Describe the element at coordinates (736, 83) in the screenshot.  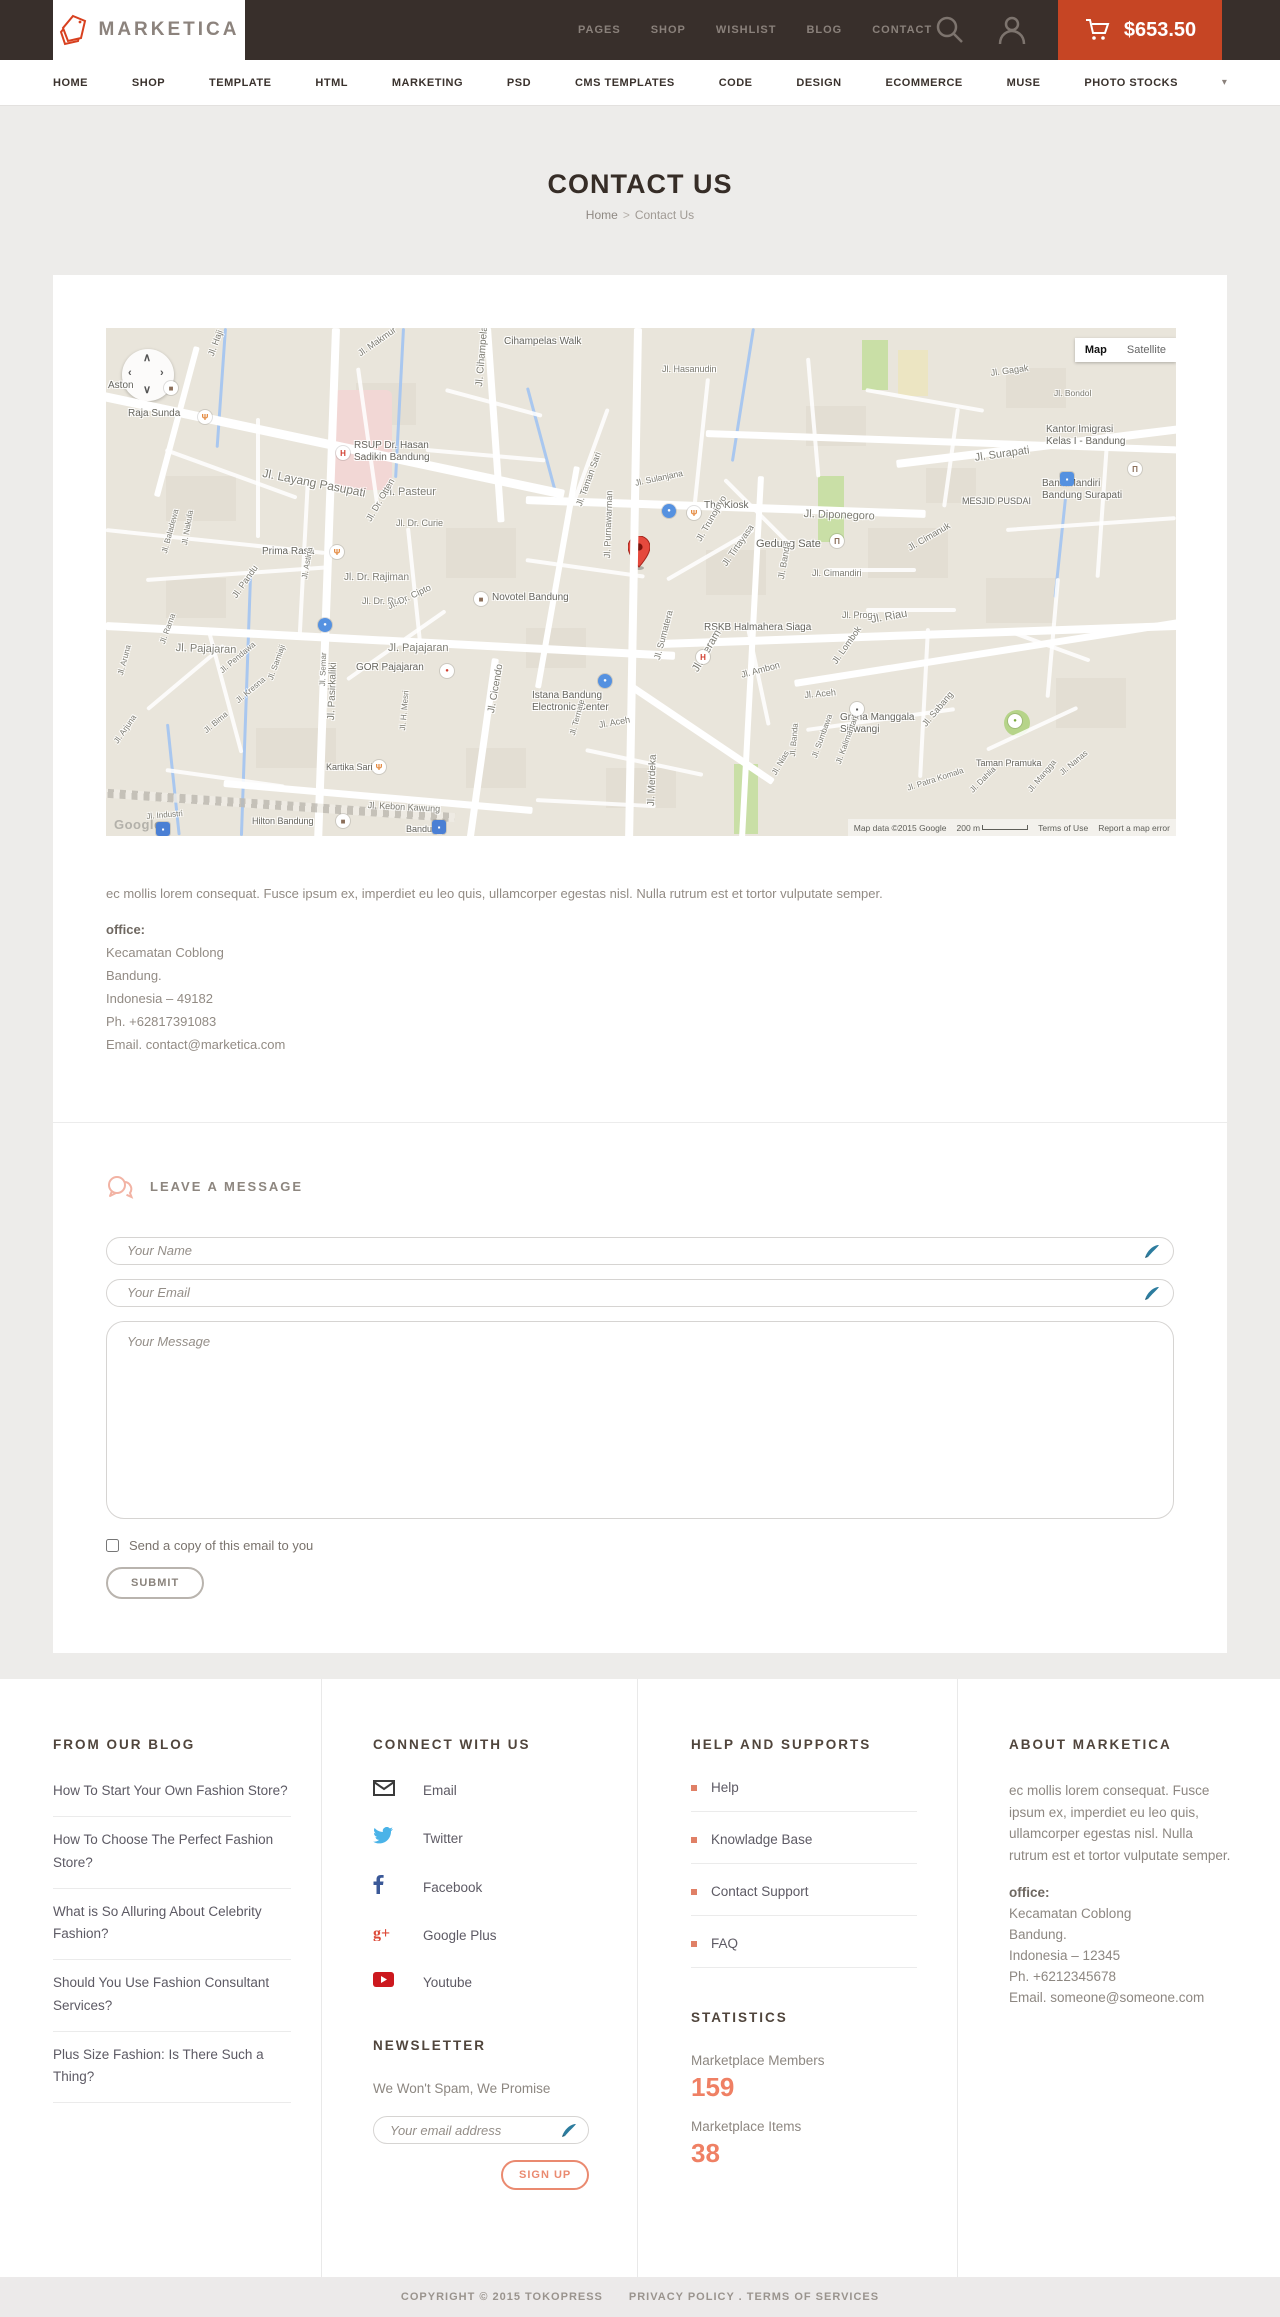
I see `cat-nav-item-code: CODE` at that location.